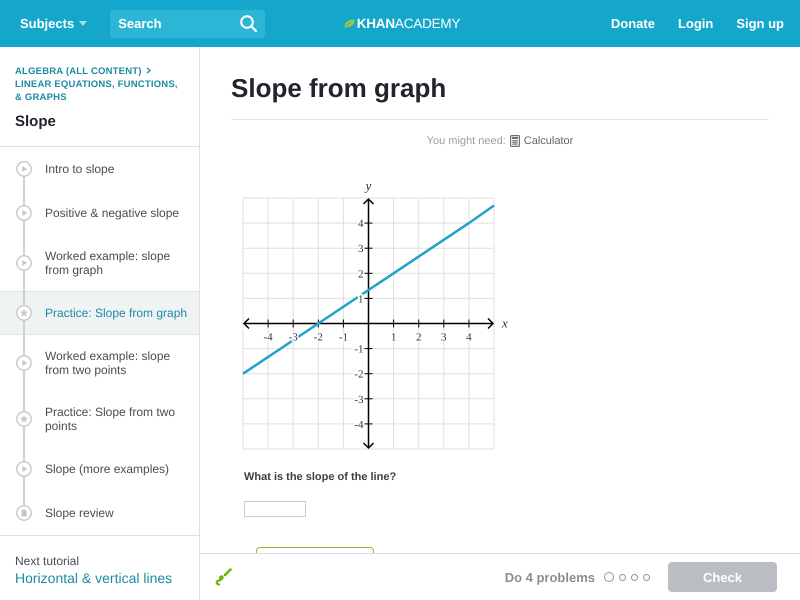 This screenshot has height=600, width=800. Describe the element at coordinates (408, 23) in the screenshot. I see `logo-text: KHANACADEMY` at that location.